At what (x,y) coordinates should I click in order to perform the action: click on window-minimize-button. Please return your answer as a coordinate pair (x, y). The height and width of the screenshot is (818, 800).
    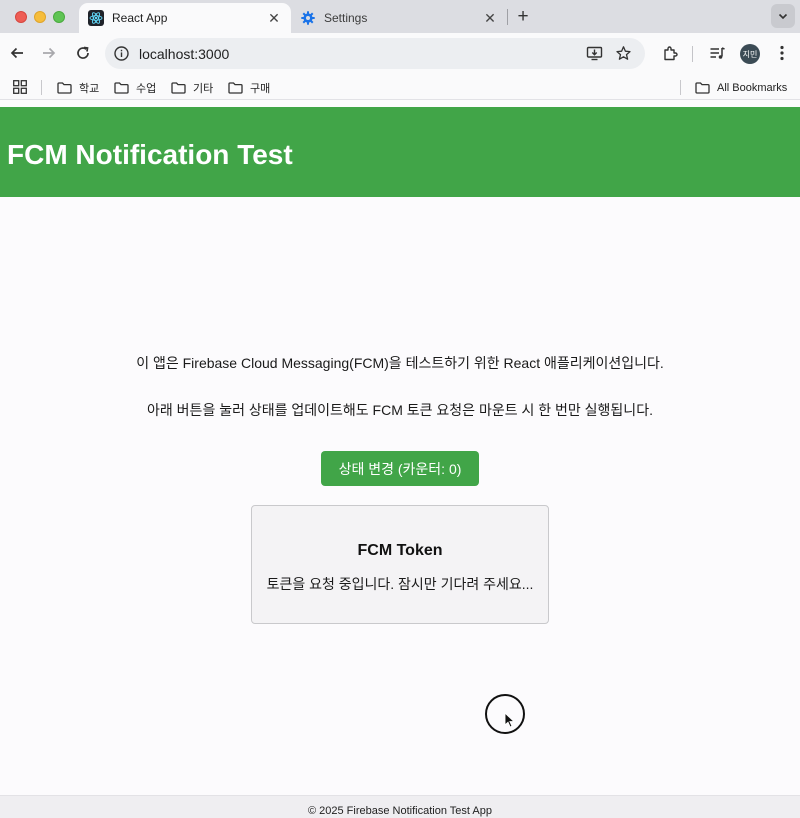
    Looking at the image, I should click on (40, 17).